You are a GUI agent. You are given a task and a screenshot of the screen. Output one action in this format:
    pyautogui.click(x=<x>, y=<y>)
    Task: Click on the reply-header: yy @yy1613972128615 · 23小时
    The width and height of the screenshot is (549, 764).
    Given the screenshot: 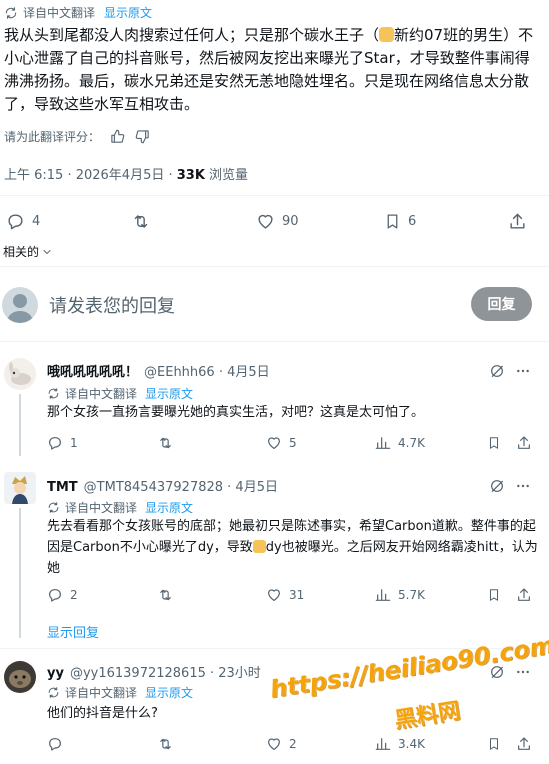 What is the action you would take?
    pyautogui.click(x=154, y=671)
    